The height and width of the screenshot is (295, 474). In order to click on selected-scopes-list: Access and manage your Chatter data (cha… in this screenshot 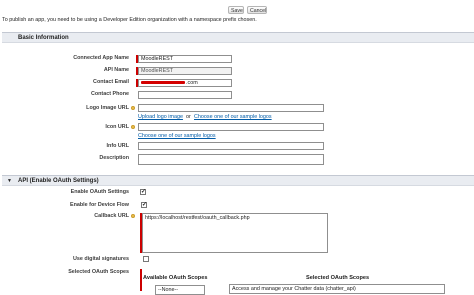, I will do `click(337, 289)`.